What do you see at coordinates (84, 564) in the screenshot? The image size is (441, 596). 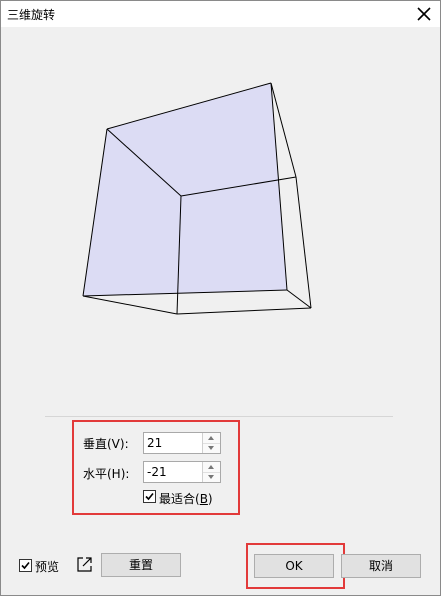 I see `external-link-icon` at bounding box center [84, 564].